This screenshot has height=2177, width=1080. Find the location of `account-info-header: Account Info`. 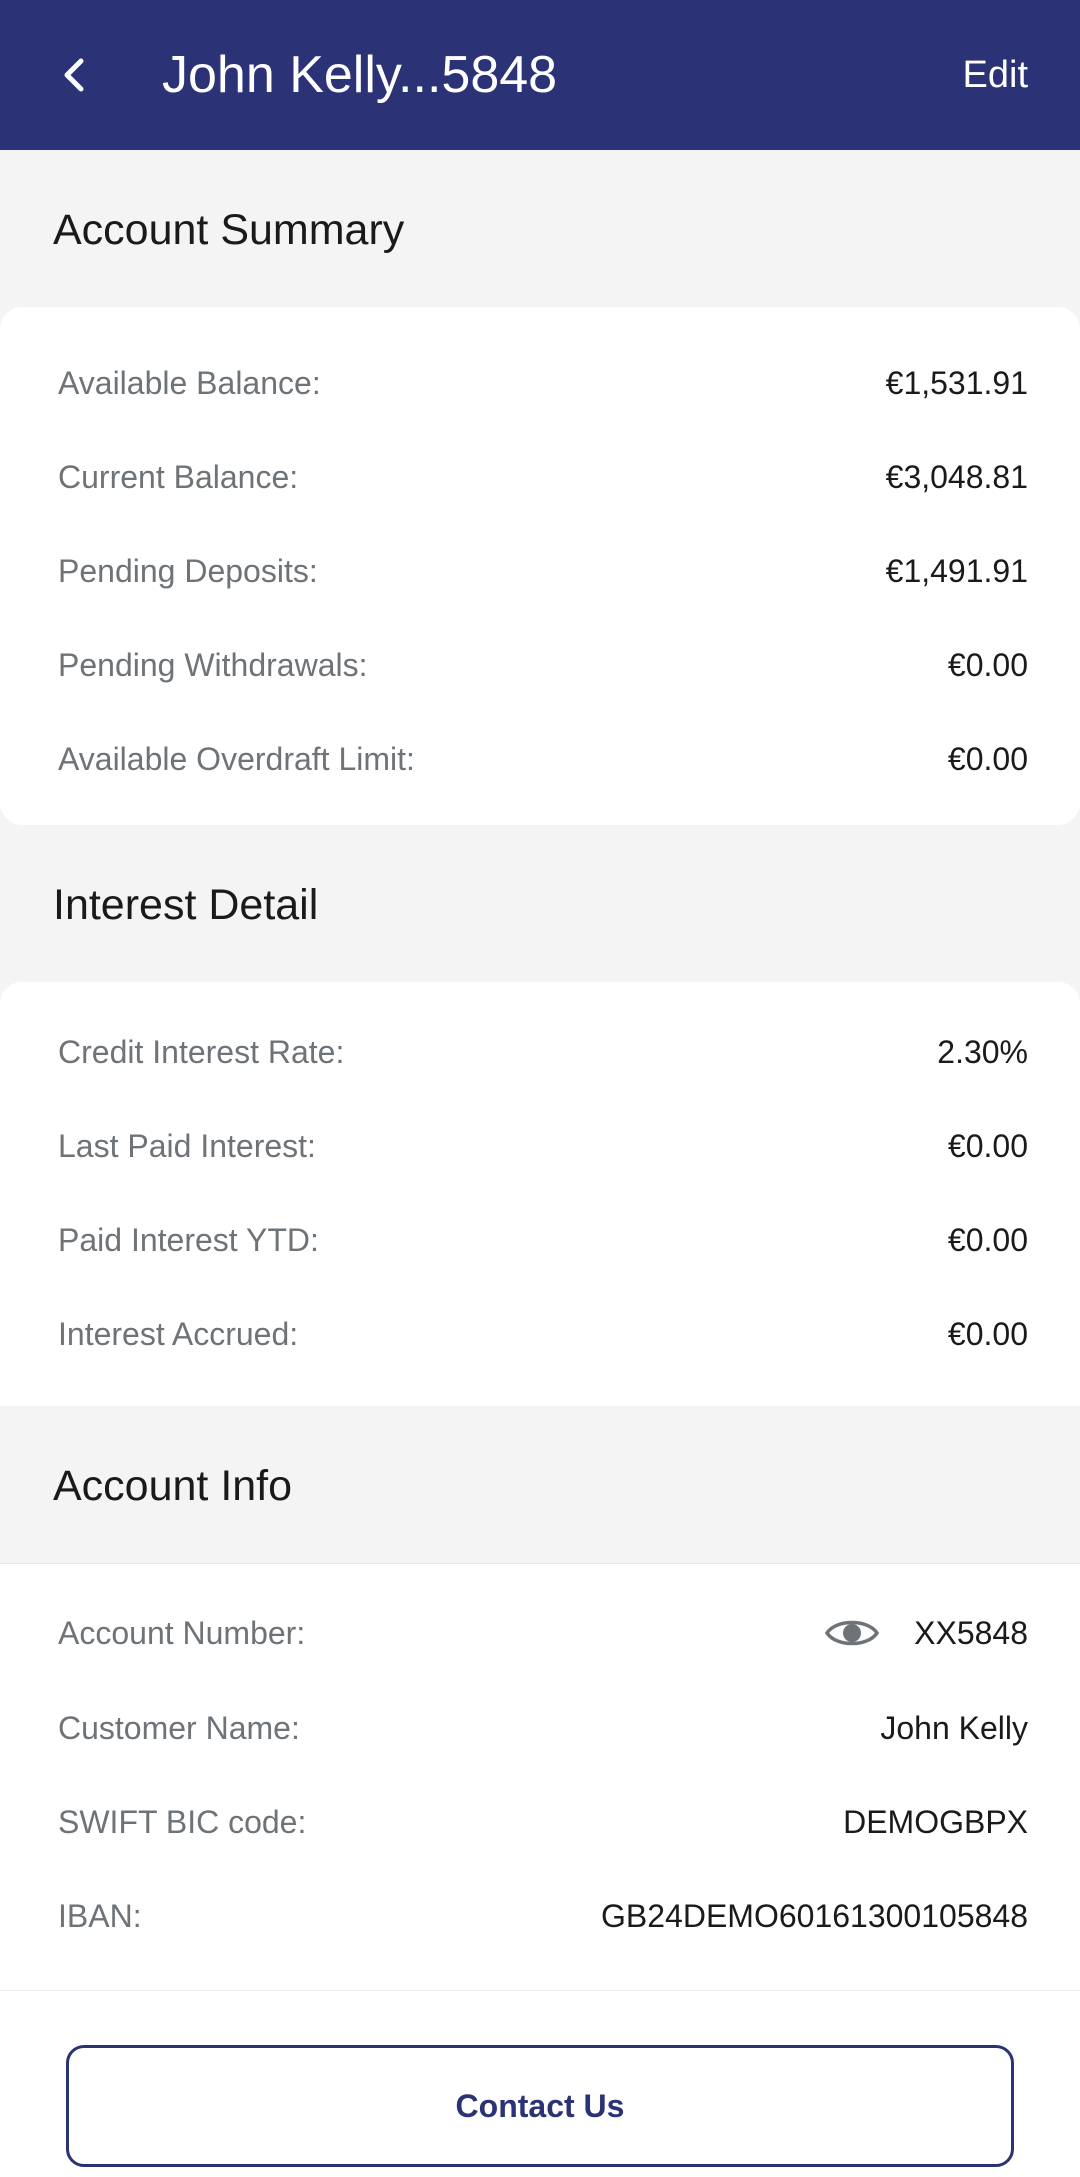

account-info-header: Account Info is located at coordinates (540, 1484).